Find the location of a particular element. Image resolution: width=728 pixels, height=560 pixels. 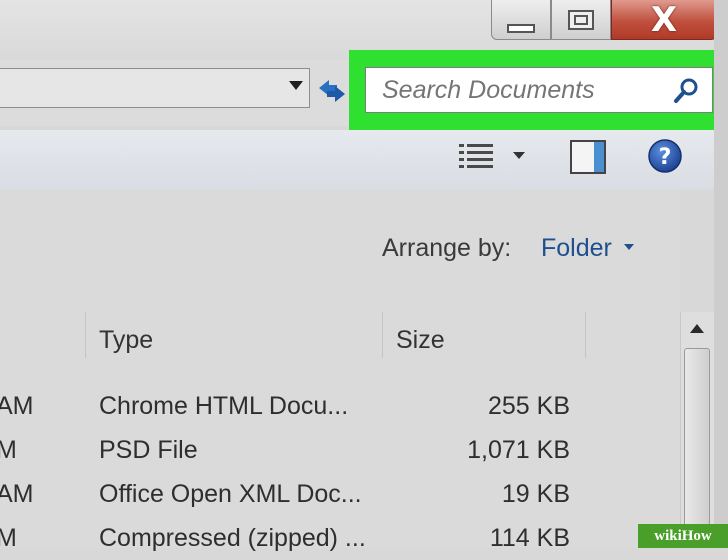

close-button: X is located at coordinates (664, 20).